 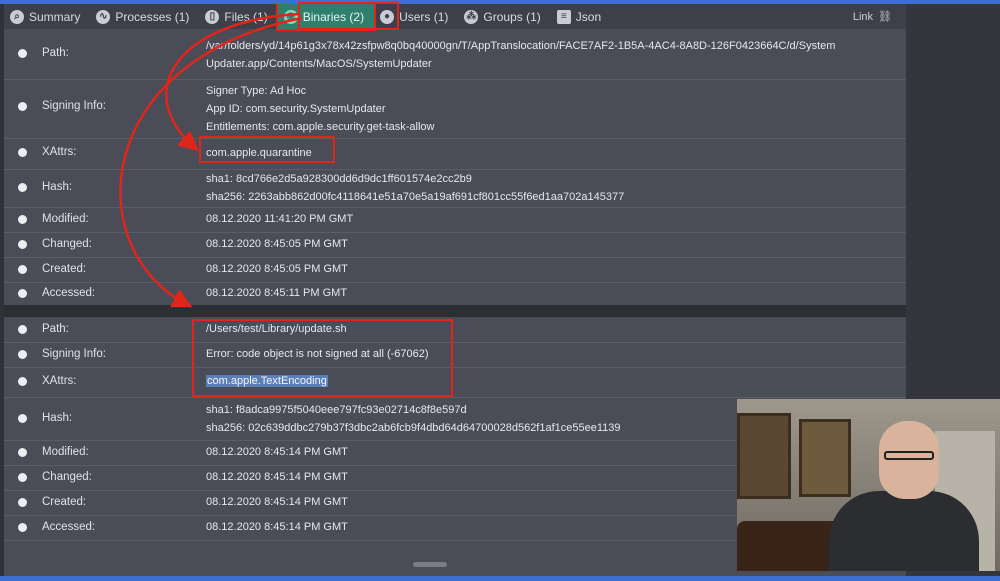 I want to click on xattrs-row: XAttrs: com.apple.quarantine, so click(x=455, y=154).